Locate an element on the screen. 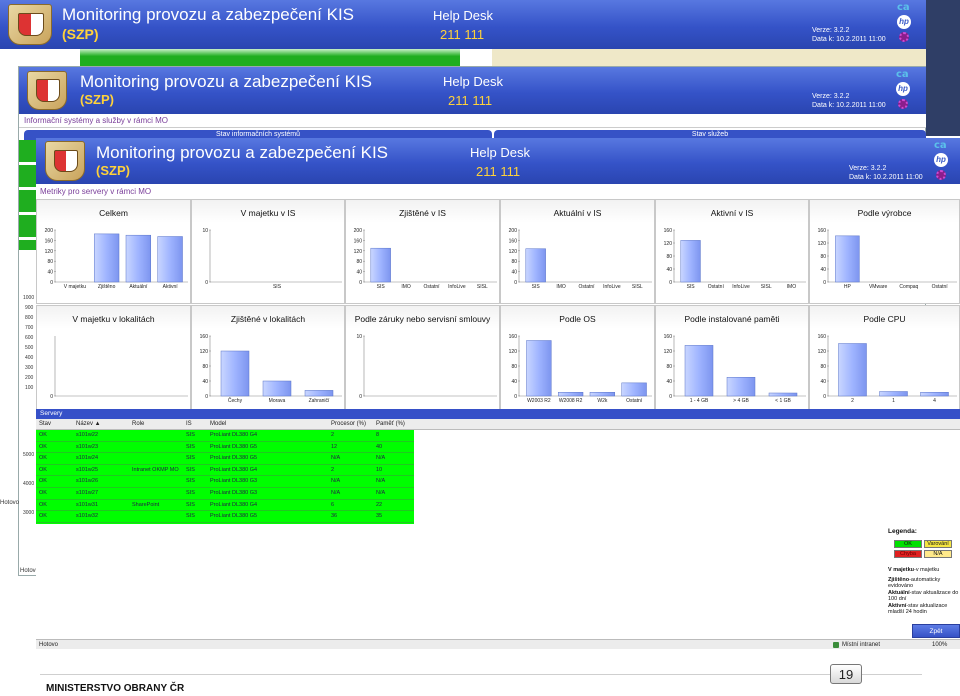 The image size is (960, 696). col-header-nazev: Název ▲ is located at coordinates (88, 424).